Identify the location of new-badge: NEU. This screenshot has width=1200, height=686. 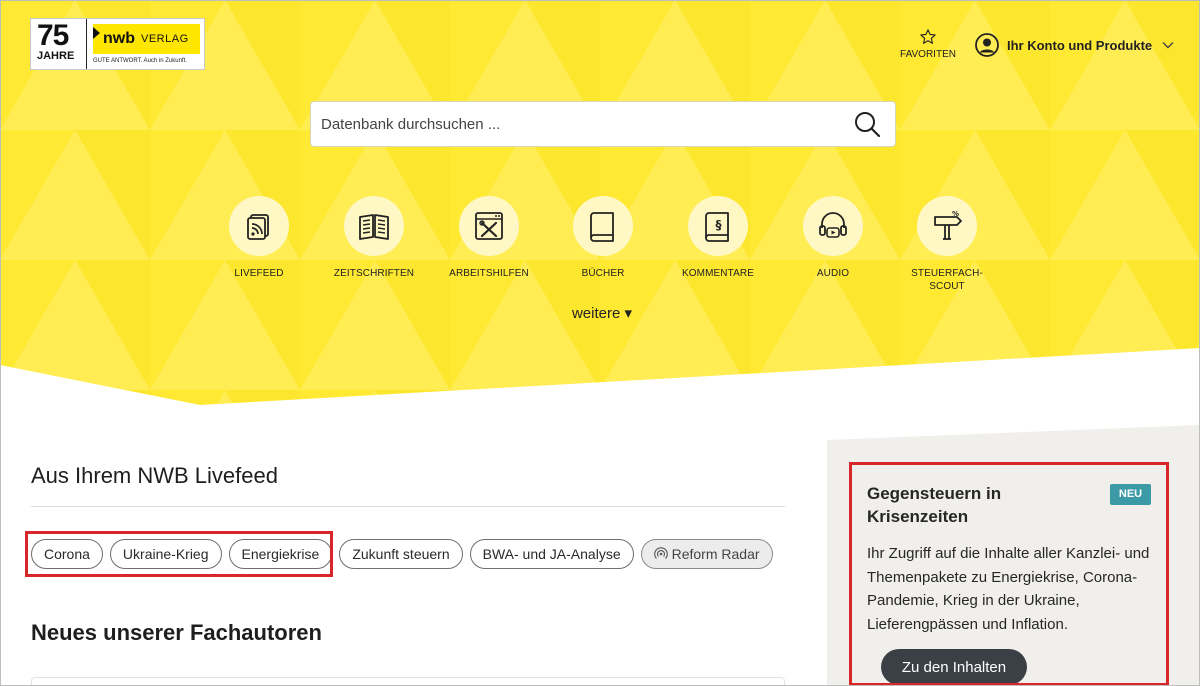
(1130, 494).